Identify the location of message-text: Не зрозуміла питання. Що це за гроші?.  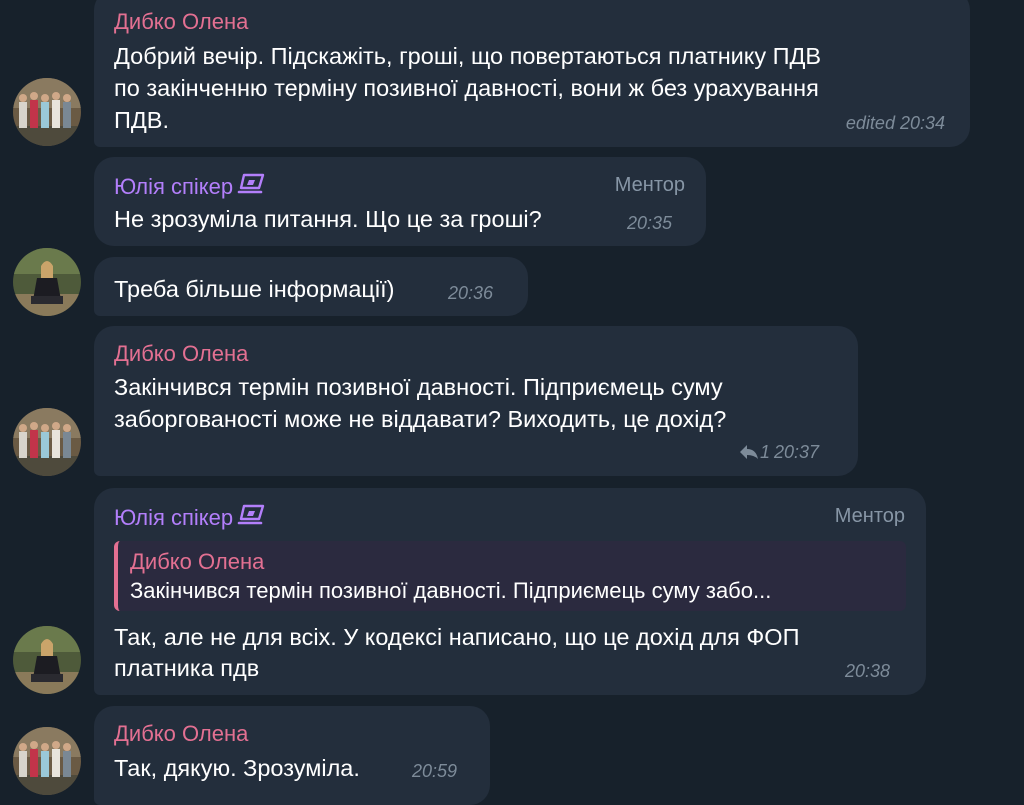
(328, 219).